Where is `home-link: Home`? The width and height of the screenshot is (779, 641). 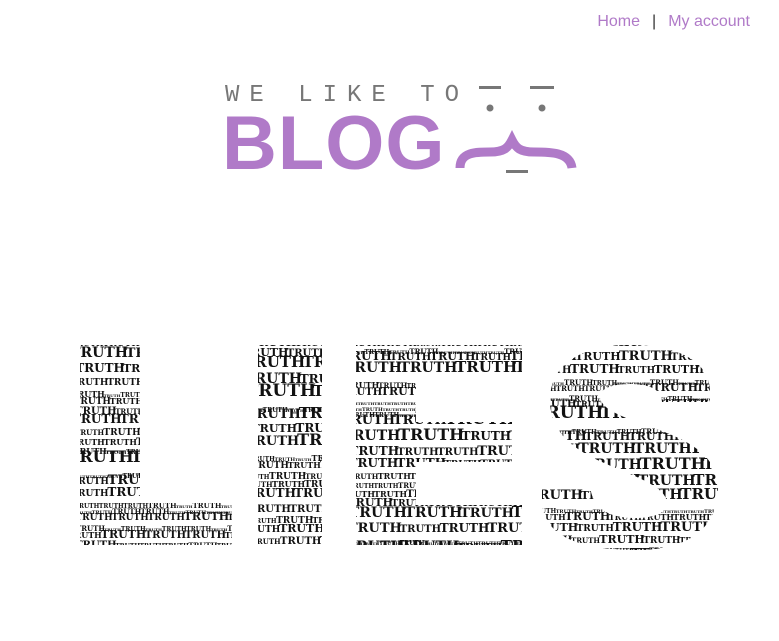 home-link: Home is located at coordinates (618, 22).